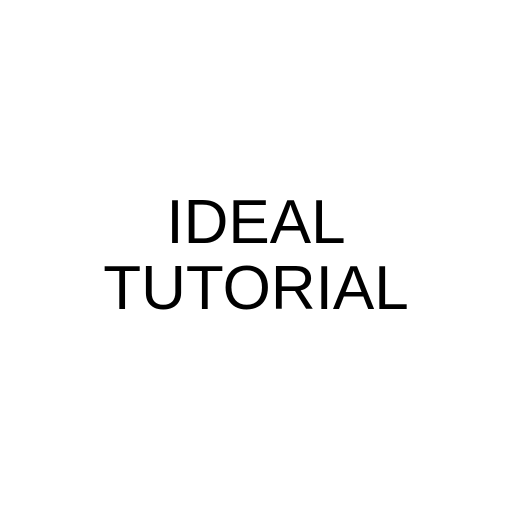  I want to click on title-line-2: TUTORIAL, so click(256, 288).